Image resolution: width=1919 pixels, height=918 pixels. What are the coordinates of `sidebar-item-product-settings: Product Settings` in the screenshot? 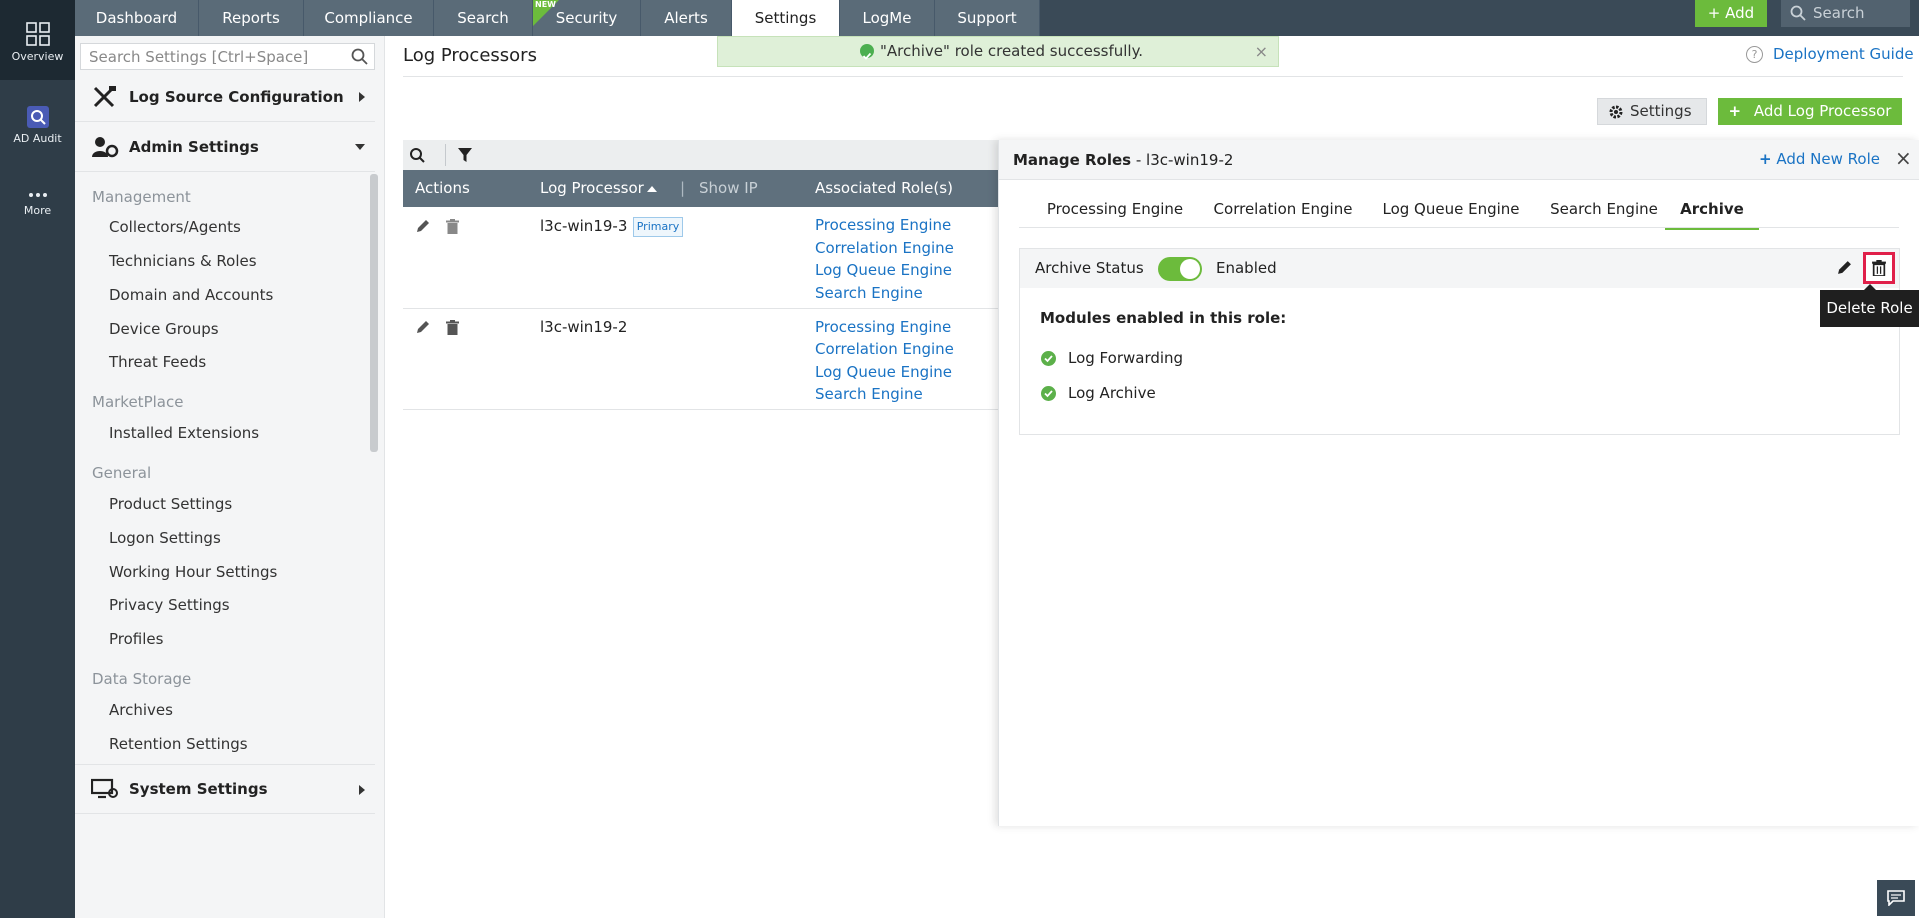 It's located at (170, 504).